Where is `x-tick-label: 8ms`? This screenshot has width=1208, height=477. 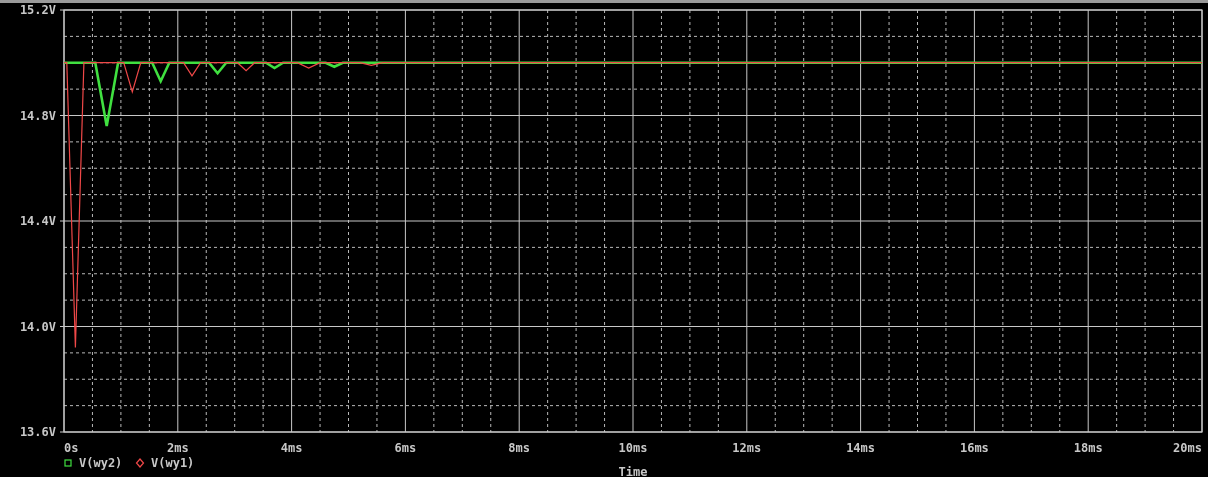 x-tick-label: 8ms is located at coordinates (519, 448).